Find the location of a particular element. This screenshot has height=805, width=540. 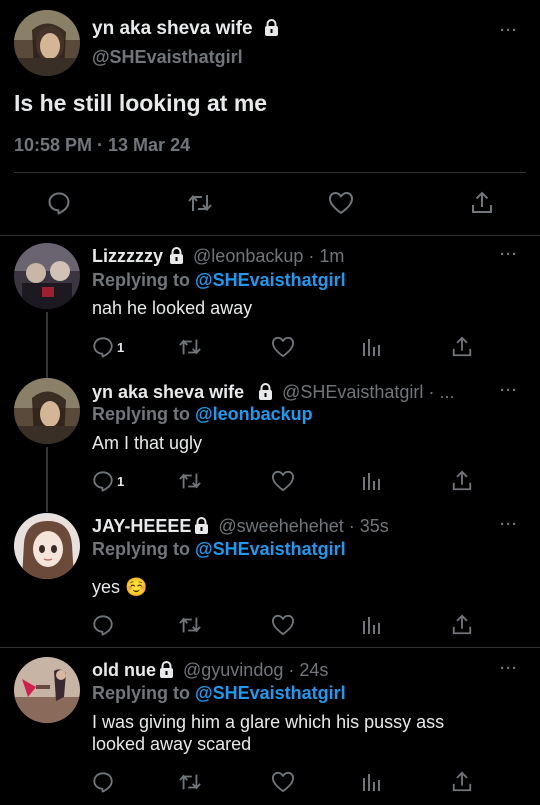

tweet-text: Is he still looking at me is located at coordinates (141, 103).